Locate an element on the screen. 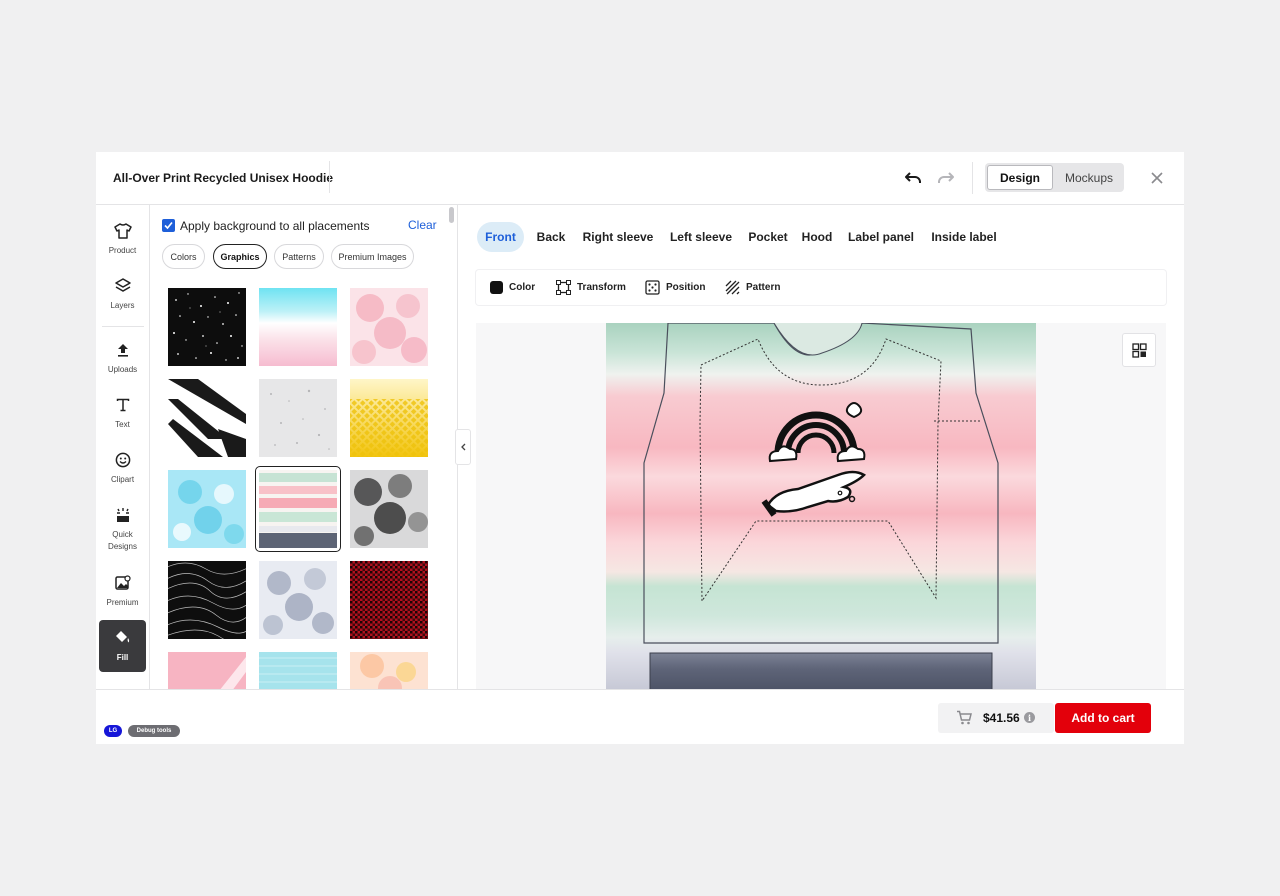  graphic-tile-black-white-streaks is located at coordinates (207, 418).